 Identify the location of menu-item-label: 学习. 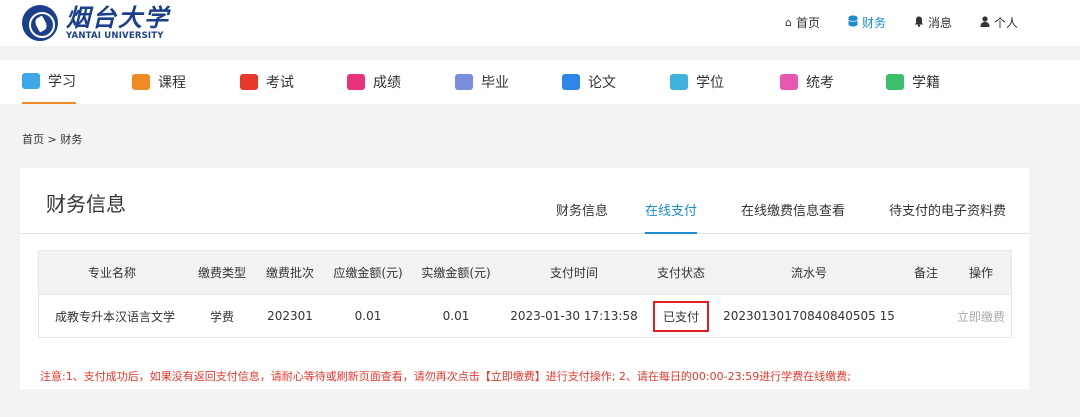
(62, 82).